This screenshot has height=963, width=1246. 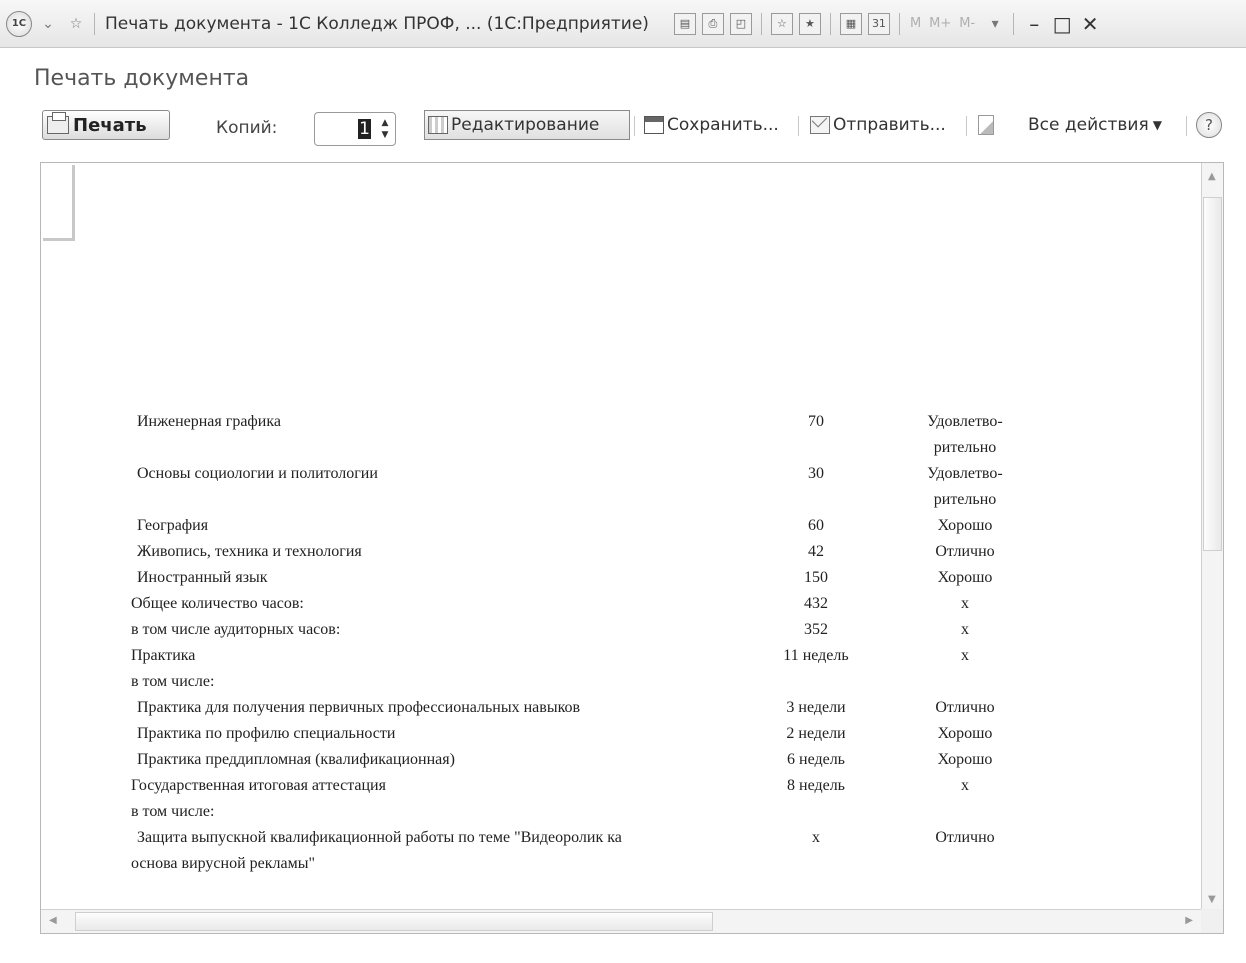 I want to click on all-actions-menu: Все действия ▼, so click(x=1095, y=125).